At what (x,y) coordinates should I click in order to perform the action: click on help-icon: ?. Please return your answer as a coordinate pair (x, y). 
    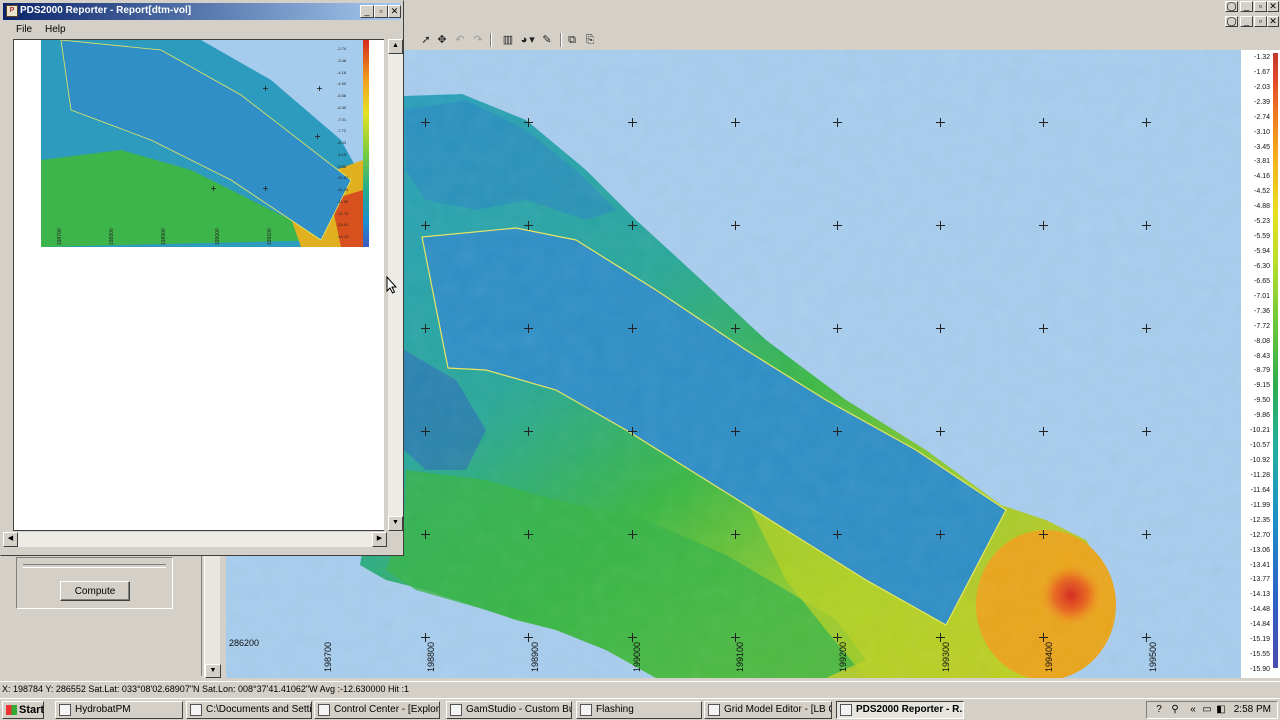
    Looking at the image, I should click on (1159, 710).